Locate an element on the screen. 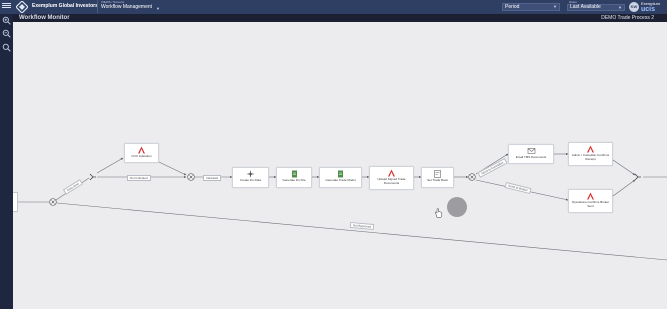 The width and height of the screenshot is (667, 309). node-cco-indication: CCO Indication is located at coordinates (141, 153).